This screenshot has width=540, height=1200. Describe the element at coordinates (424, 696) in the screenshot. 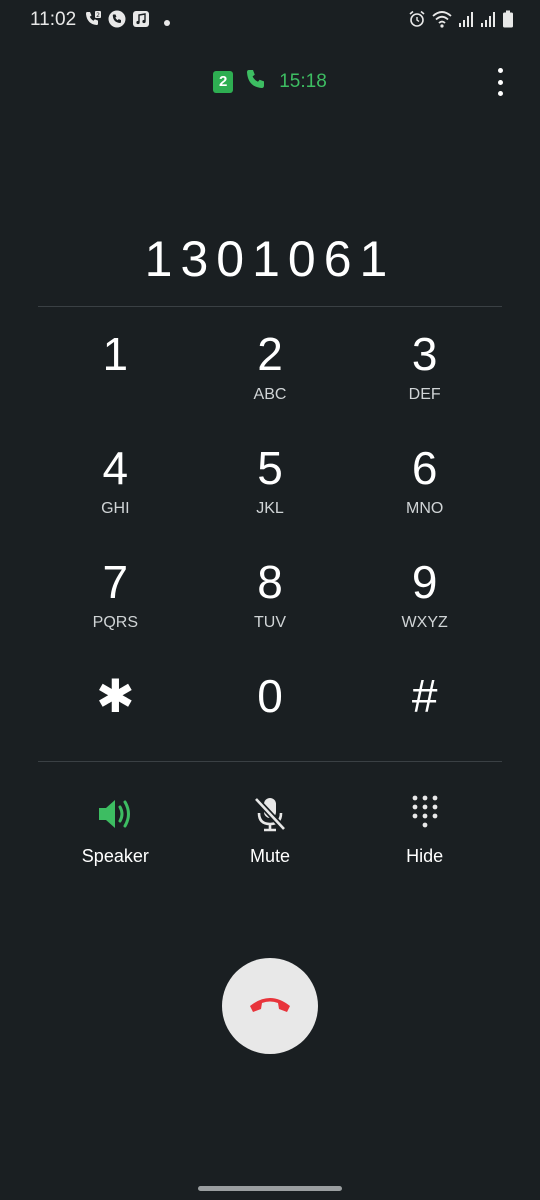

I see `key-digit: #` at that location.